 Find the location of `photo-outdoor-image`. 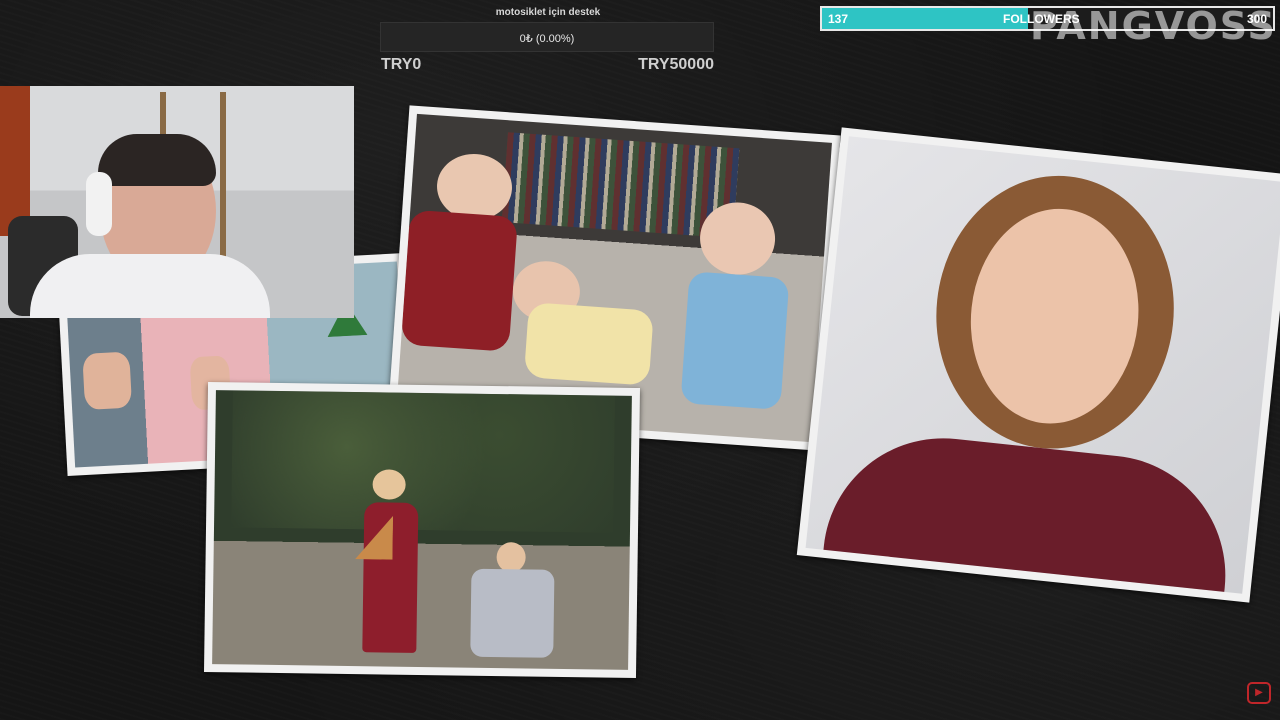

photo-outdoor-image is located at coordinates (422, 530).